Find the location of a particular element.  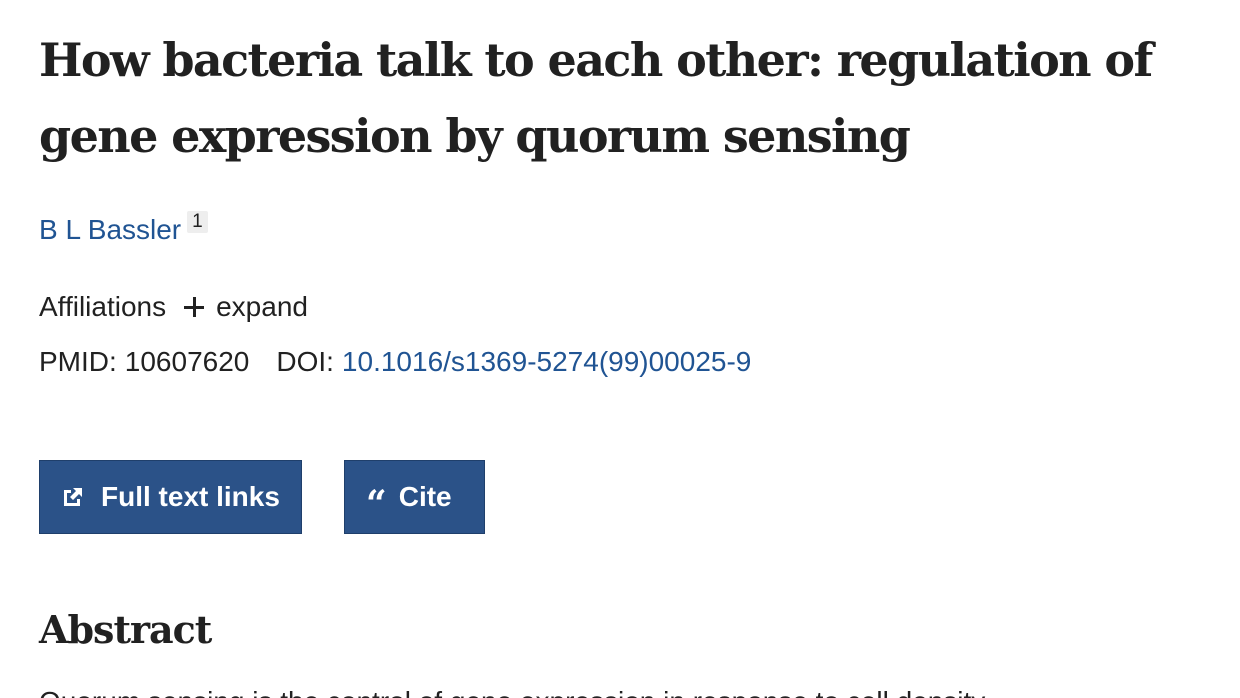

cite-label: Cite is located at coordinates (425, 496).